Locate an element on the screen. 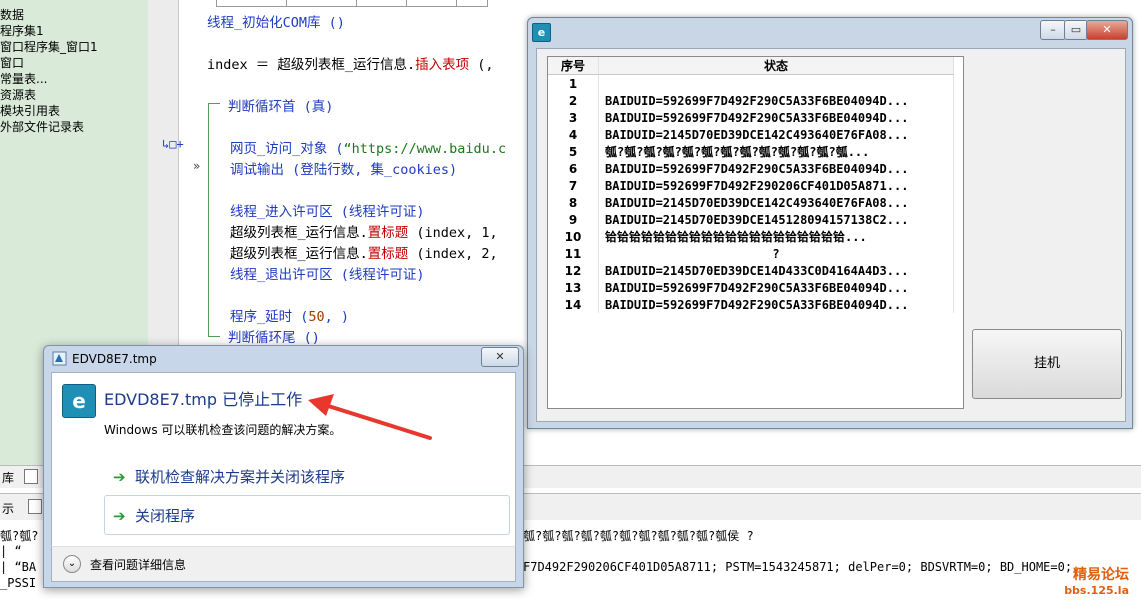 This screenshot has height=603, width=1141. code-line: 线程_退出许可区 (线程许可证) is located at coordinates (327, 273).